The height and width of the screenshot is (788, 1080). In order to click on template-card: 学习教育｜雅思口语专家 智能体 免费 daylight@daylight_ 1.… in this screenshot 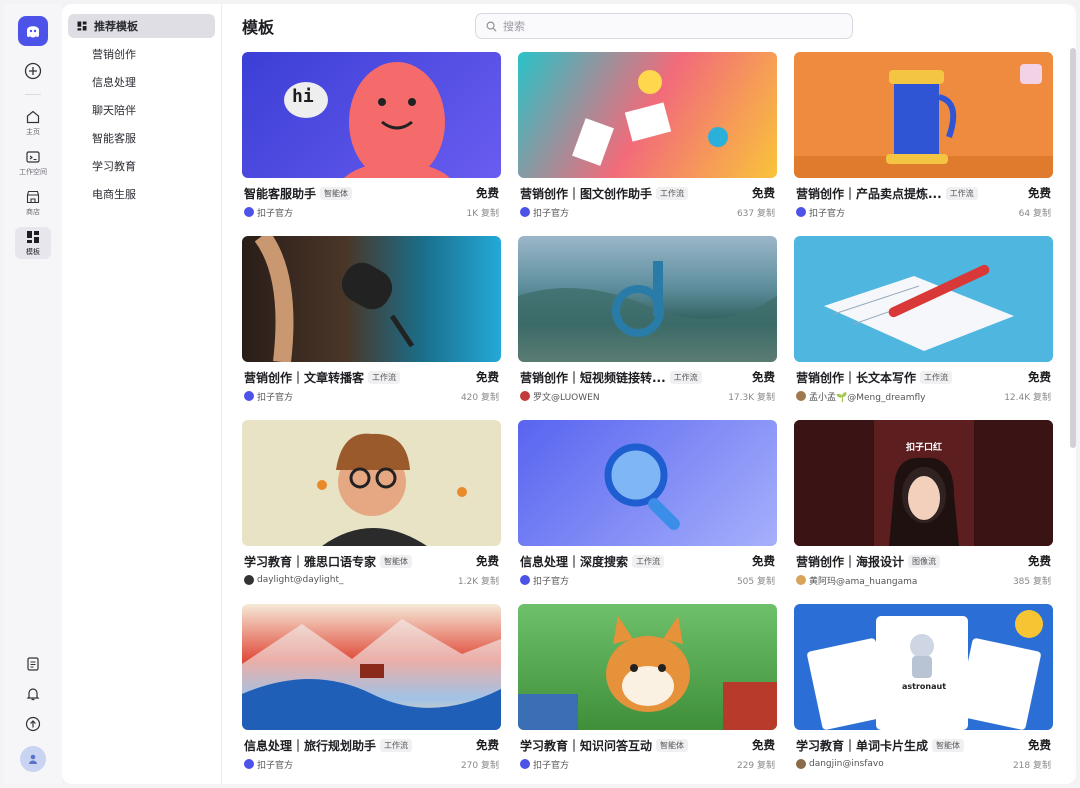, I will do `click(371, 511)`.